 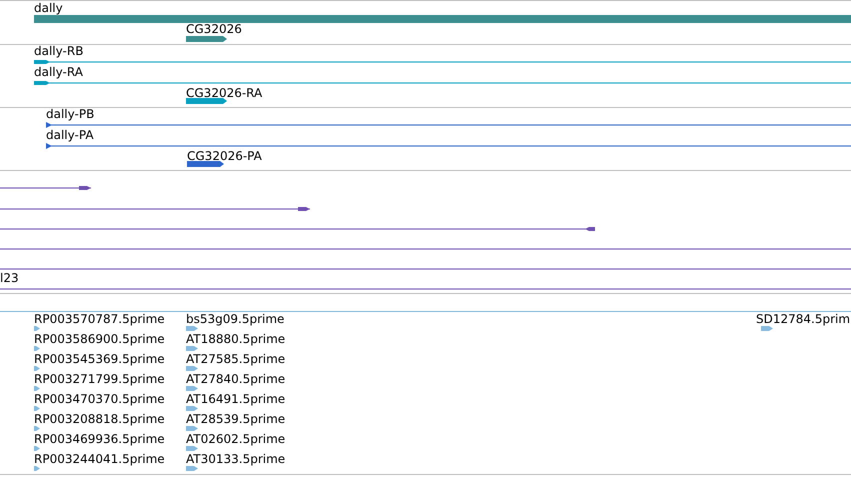 I want to click on feature-label: RP003570787.5prime, so click(x=99, y=319).